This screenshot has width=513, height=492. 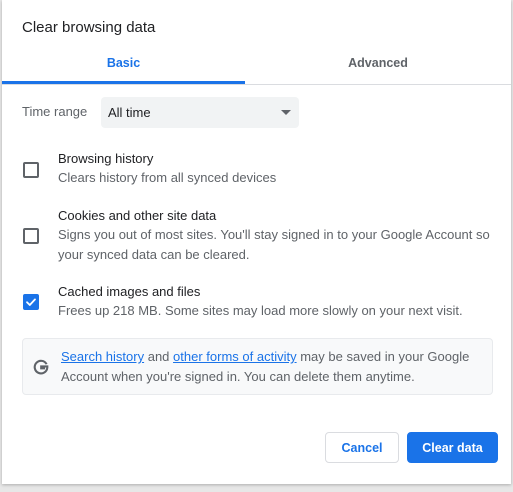 What do you see at coordinates (235, 356) in the screenshot?
I see `other-activity-link: other forms of activity` at bounding box center [235, 356].